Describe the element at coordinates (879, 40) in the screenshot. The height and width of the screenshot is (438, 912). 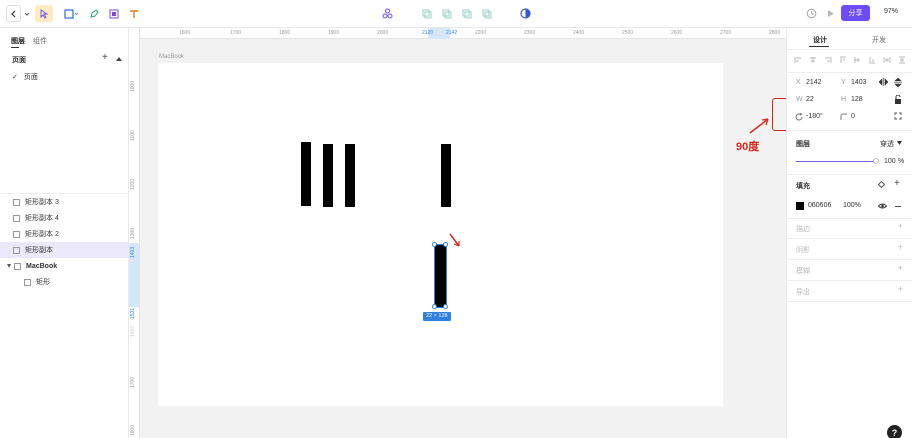
I see `tab-develop: 开发` at that location.